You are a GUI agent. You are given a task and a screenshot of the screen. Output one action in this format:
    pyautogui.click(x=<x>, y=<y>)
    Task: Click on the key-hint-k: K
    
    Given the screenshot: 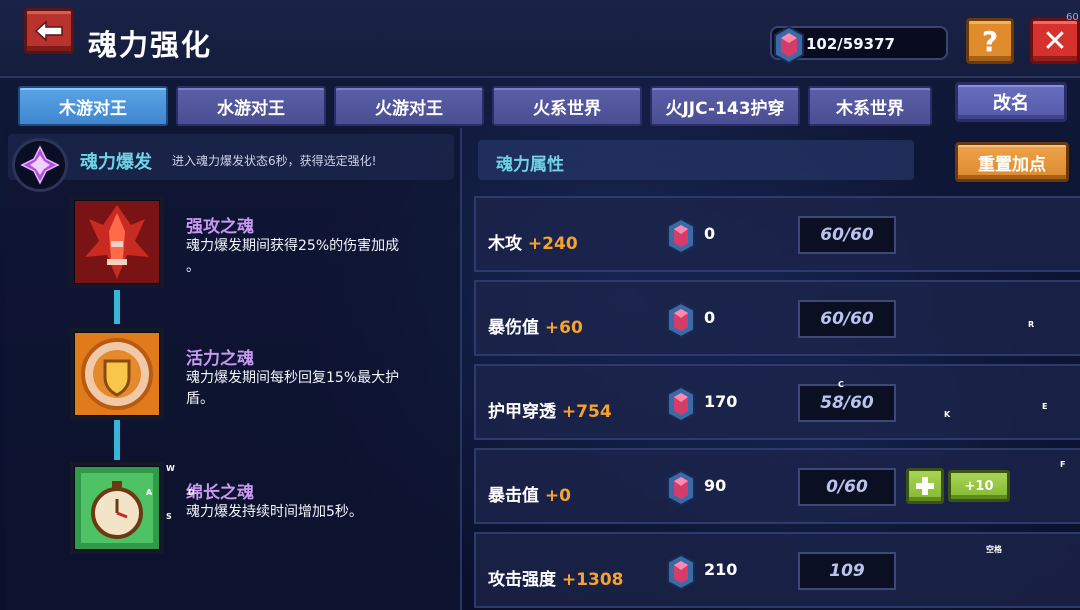 What is the action you would take?
    pyautogui.click(x=947, y=414)
    